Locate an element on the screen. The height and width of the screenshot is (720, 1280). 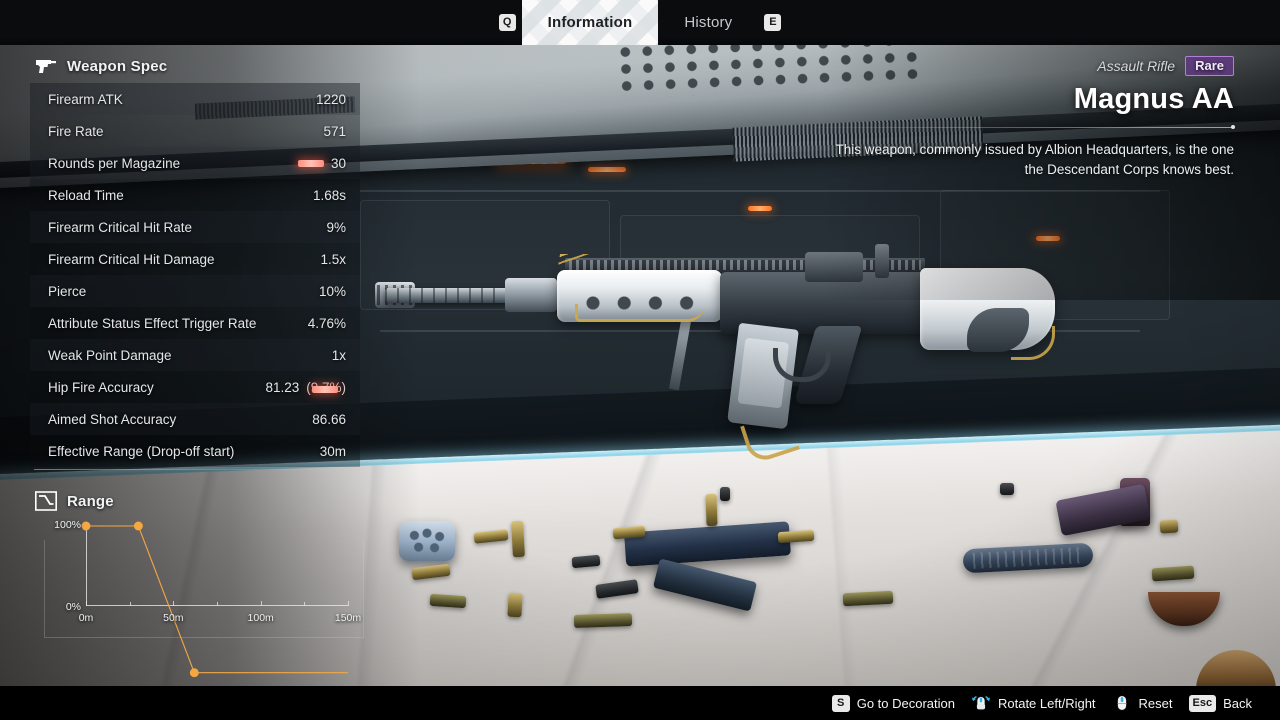
control-hint: S Go to Decoration is located at coordinates (893, 703).